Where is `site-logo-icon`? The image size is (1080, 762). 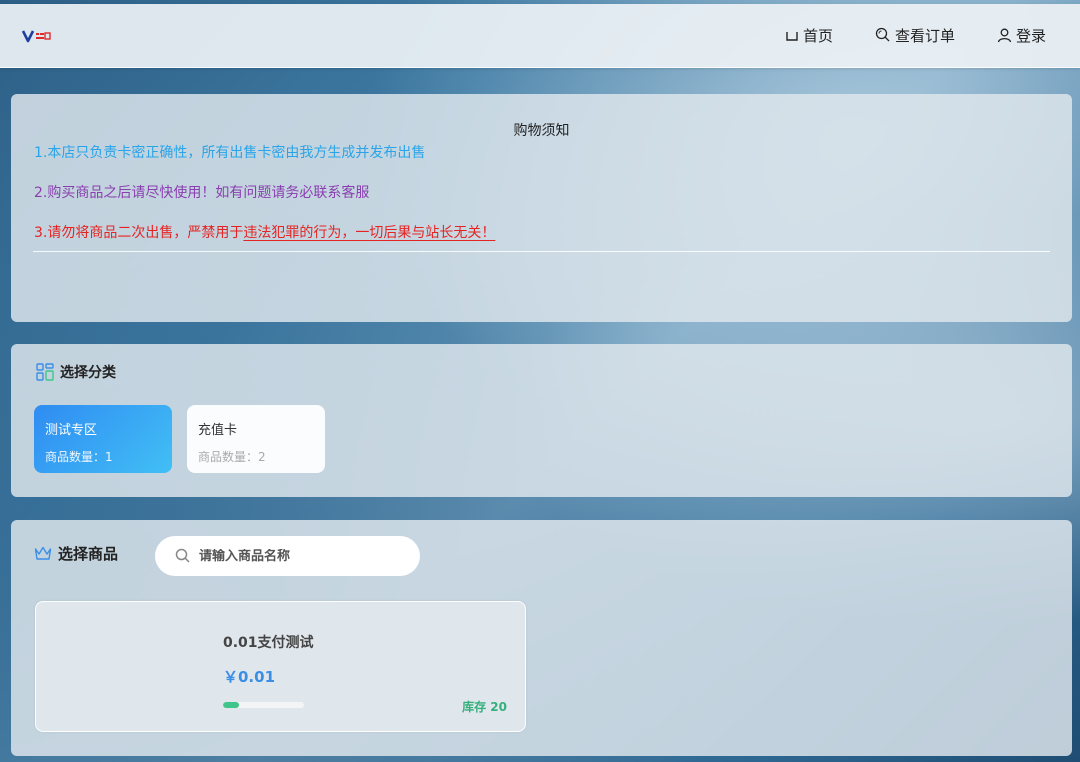 site-logo-icon is located at coordinates (37, 36).